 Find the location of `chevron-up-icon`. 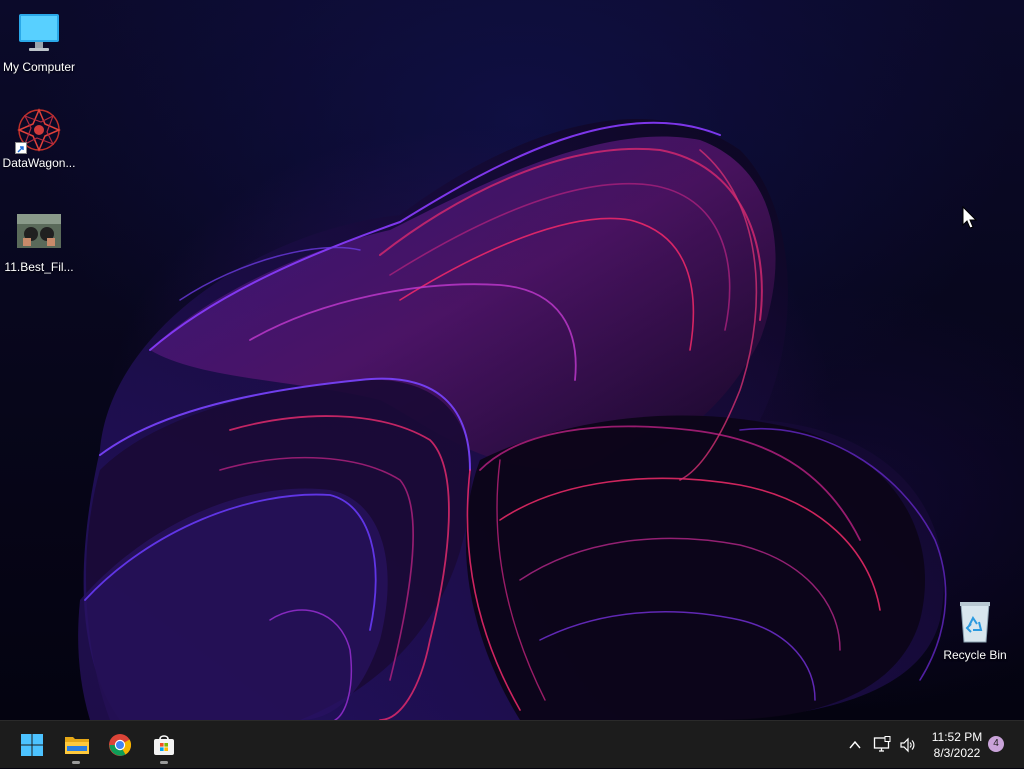

chevron-up-icon is located at coordinates (855, 744).